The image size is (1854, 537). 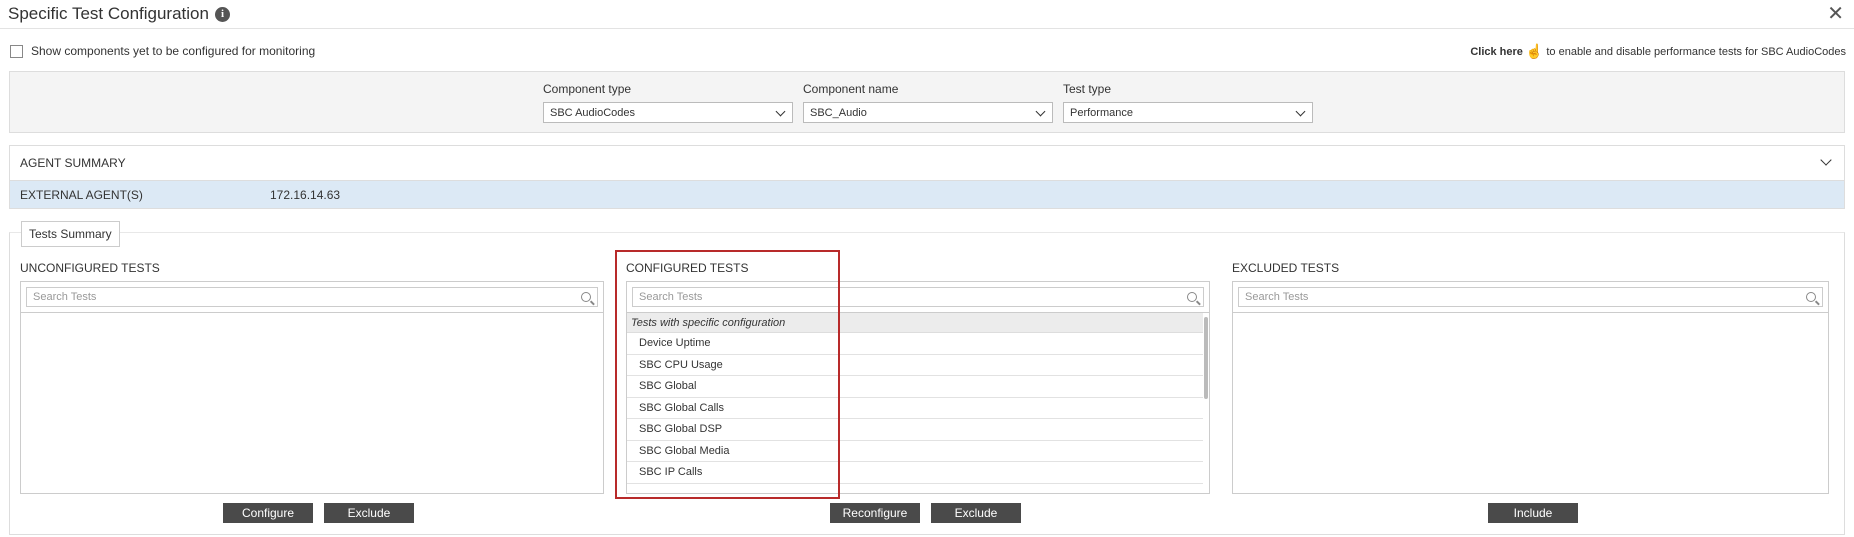 What do you see at coordinates (222, 14) in the screenshot?
I see `info-icon: i` at bounding box center [222, 14].